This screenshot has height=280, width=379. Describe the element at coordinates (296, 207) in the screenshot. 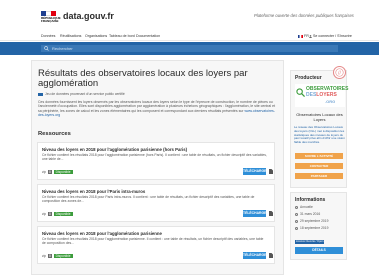

I see `clock-icon` at that location.